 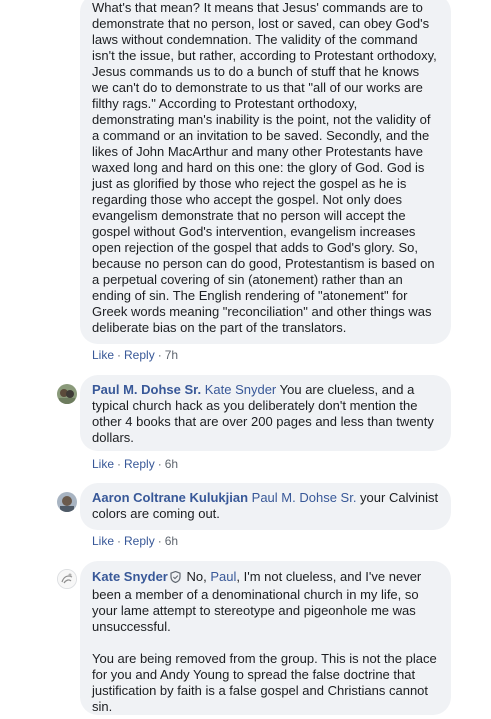 I want to click on comment-actions: Like · Reply · 7h, so click(x=135, y=355).